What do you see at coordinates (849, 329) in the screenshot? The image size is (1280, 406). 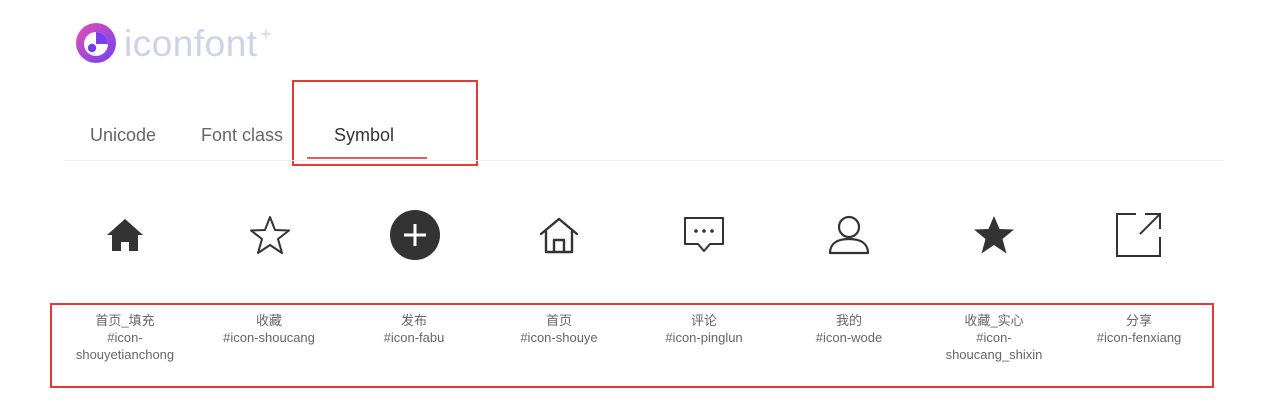 I see `icon-label-wode: 我的 #icon-wode` at bounding box center [849, 329].